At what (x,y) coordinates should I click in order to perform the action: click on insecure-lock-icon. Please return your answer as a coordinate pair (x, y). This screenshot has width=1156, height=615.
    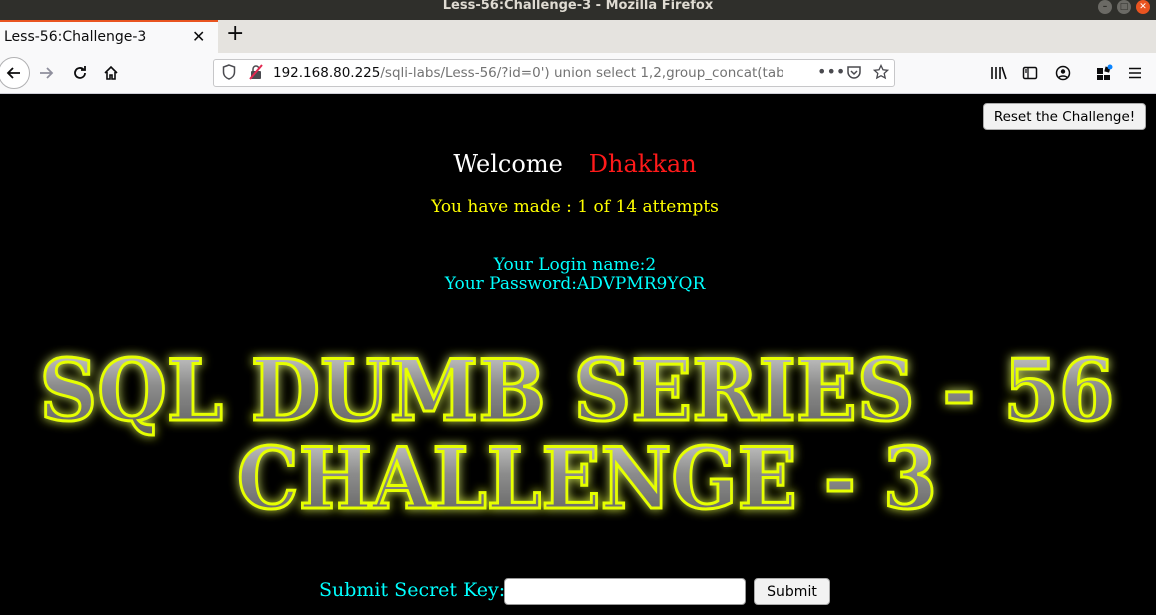
    Looking at the image, I should click on (256, 74).